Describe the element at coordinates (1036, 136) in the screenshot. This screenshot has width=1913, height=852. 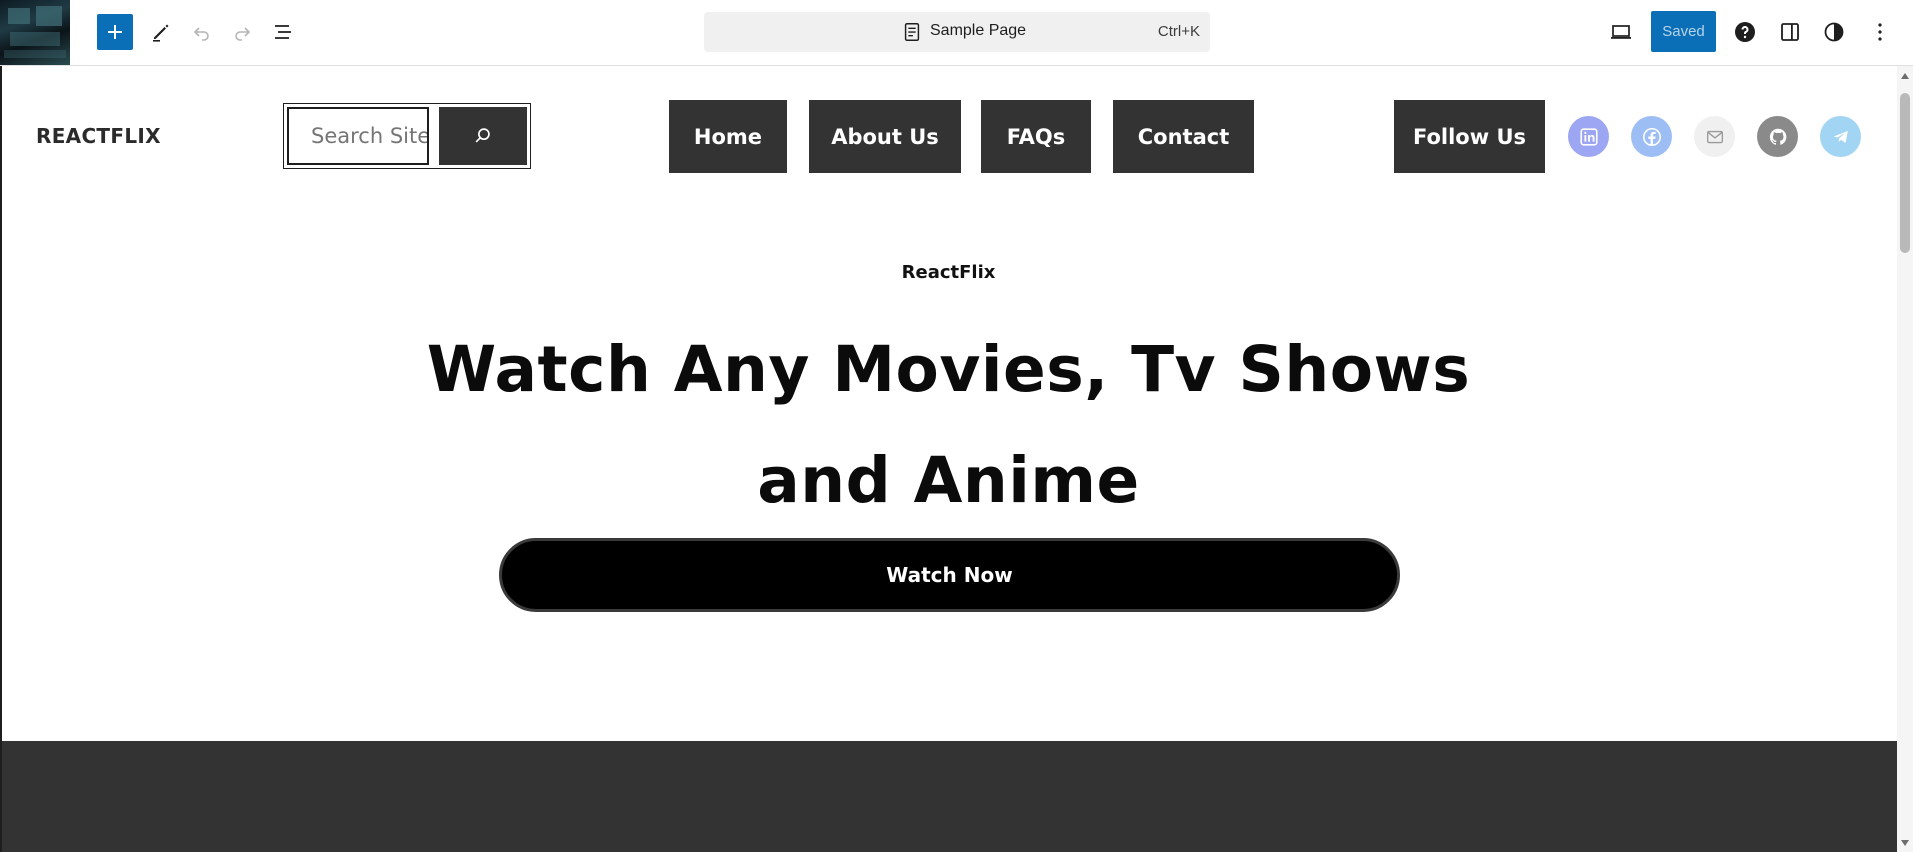
I see `nav-faqs: FAQs` at that location.